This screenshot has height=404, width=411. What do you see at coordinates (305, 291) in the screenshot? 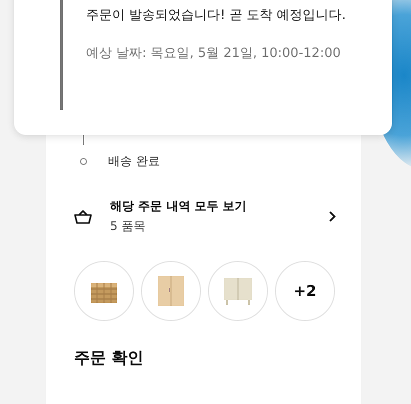
I see `more-items: +2` at bounding box center [305, 291].